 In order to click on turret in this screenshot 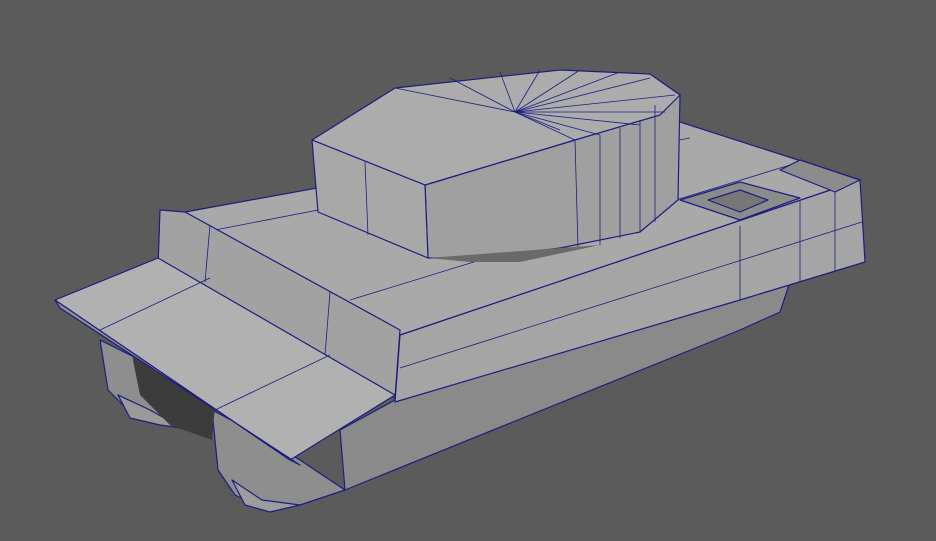, I will do `click(496, 165)`.